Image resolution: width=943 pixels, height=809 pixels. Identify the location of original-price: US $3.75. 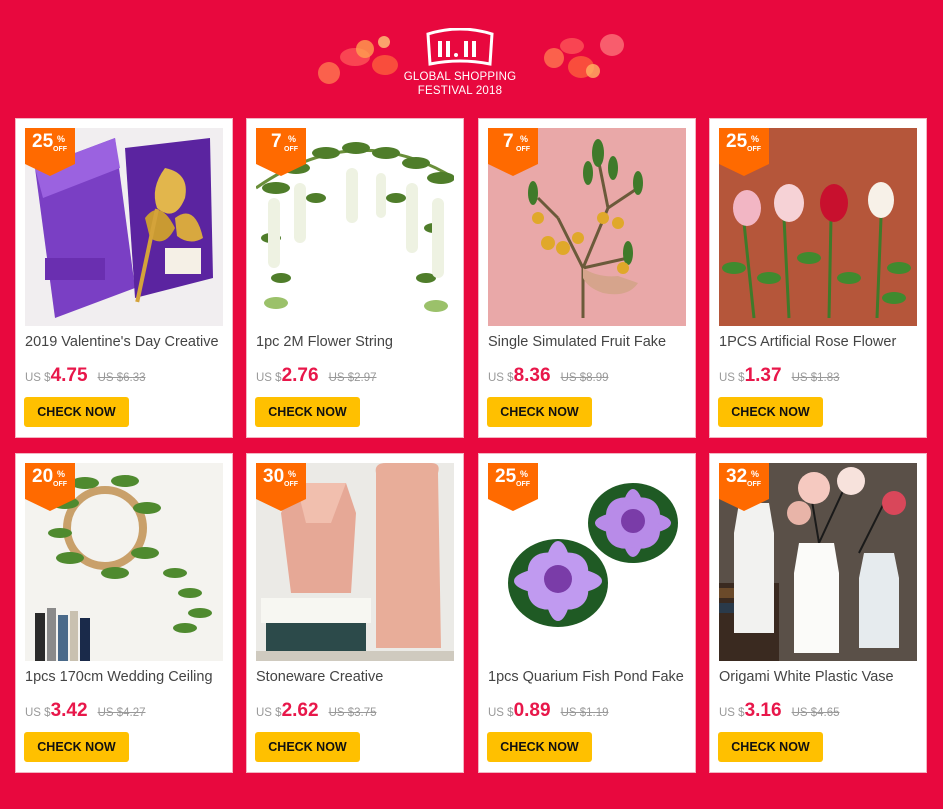
(352, 713).